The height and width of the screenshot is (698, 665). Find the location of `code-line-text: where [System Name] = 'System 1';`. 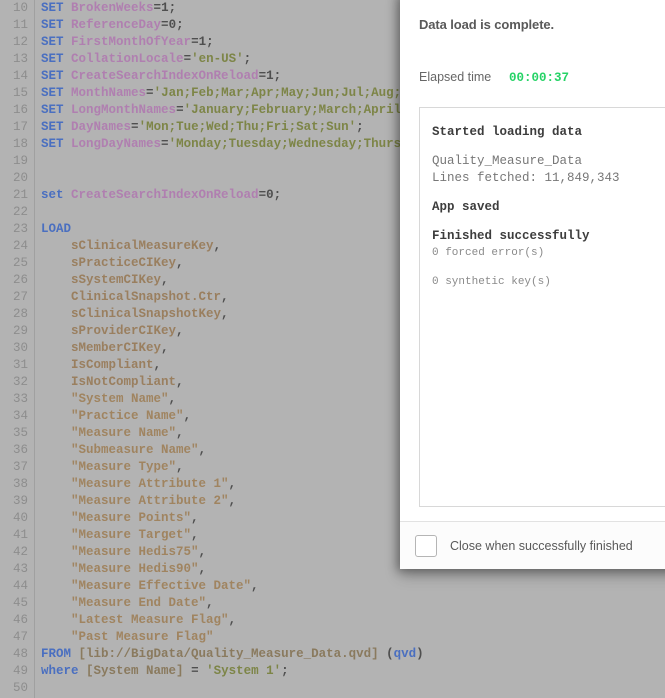

code-line-text: where [System Name] = 'System 1'; is located at coordinates (165, 671).